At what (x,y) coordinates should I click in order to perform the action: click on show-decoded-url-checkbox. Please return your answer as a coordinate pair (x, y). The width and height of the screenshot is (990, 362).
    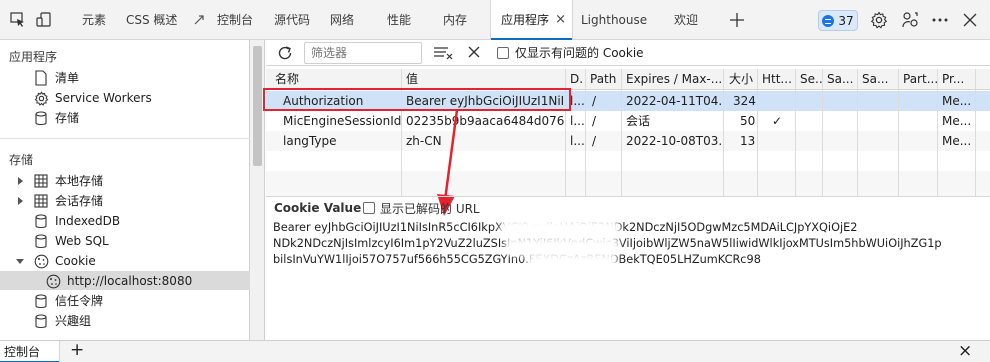
    Looking at the image, I should click on (369, 208).